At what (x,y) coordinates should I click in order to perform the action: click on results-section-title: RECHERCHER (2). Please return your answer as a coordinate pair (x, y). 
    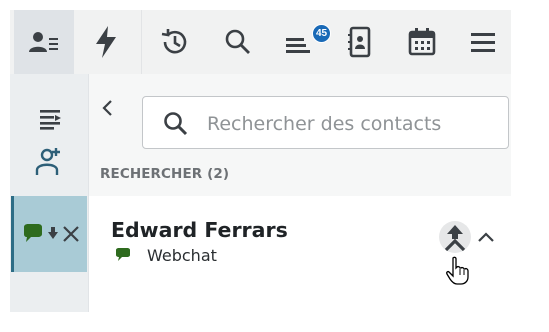
    Looking at the image, I should click on (165, 174).